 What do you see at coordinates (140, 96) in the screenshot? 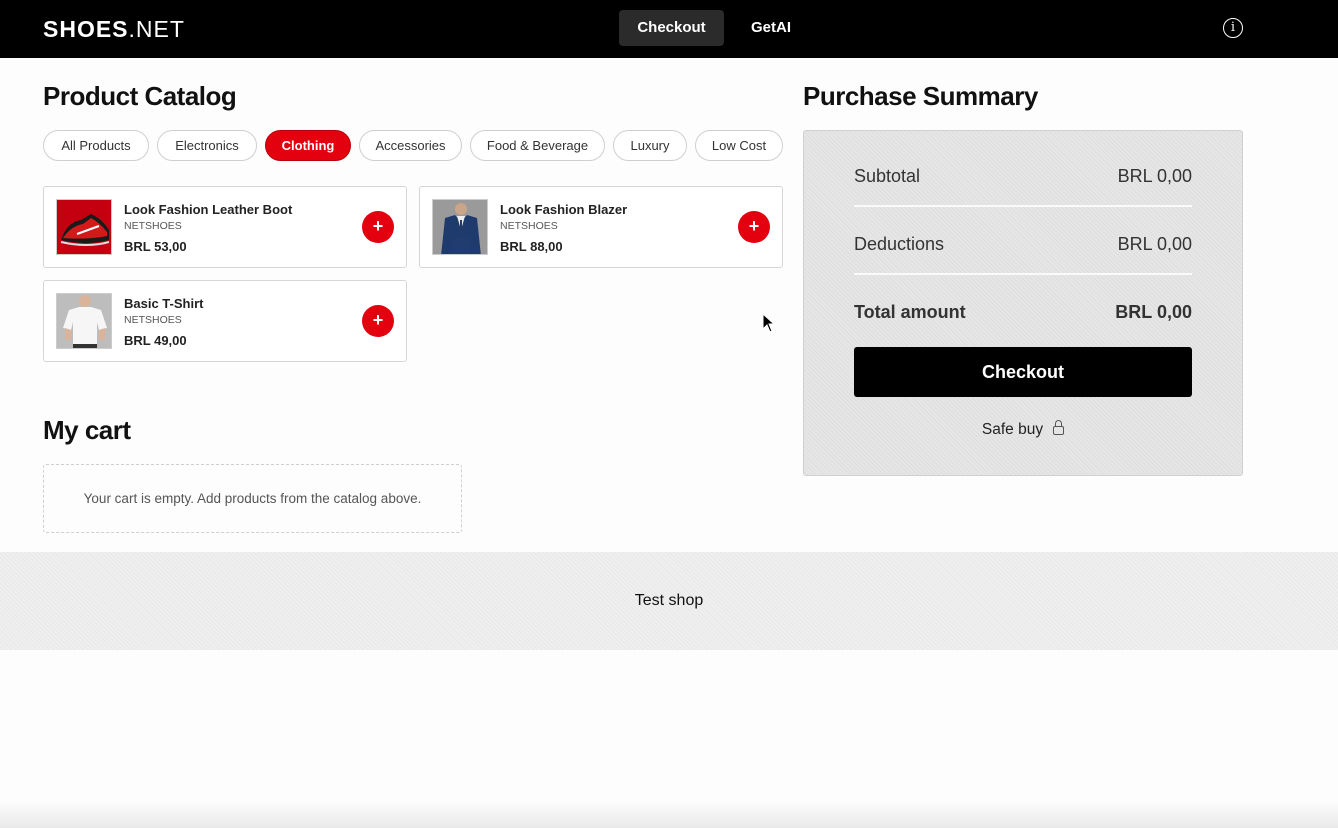
I see `product-catalog-title: Product Catalog` at bounding box center [140, 96].